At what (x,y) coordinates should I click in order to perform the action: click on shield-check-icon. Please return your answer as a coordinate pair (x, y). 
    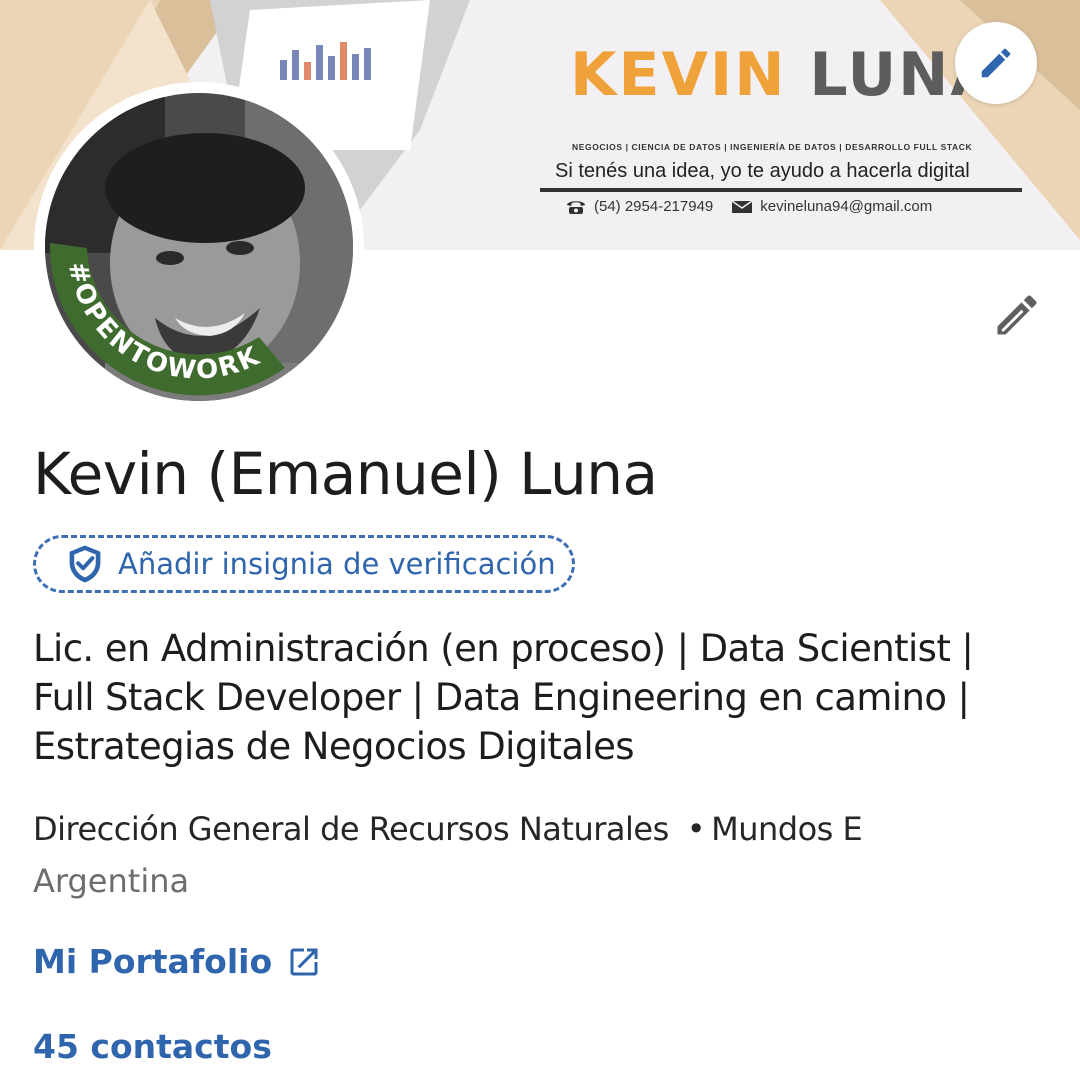
    Looking at the image, I should click on (85, 564).